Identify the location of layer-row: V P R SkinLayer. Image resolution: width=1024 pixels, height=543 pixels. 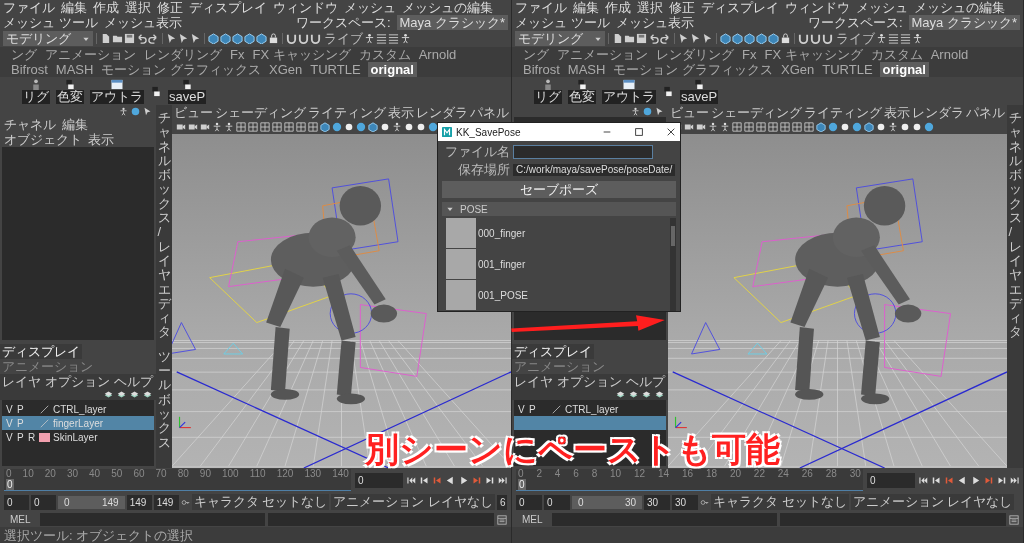
(78, 437).